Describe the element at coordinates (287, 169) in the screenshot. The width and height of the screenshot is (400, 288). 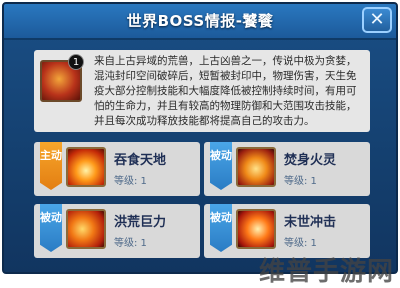
I see `skill-card-2: 被动 焚身火灵 等级: 1` at that location.